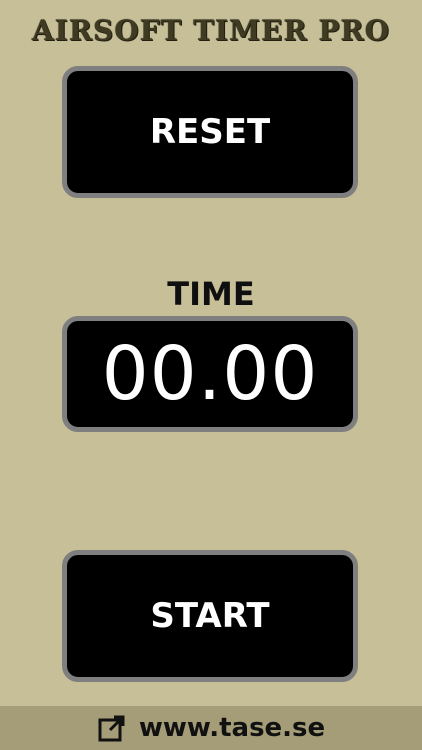 The image size is (422, 750). I want to click on footer-link-text: www.tase.se, so click(232, 728).